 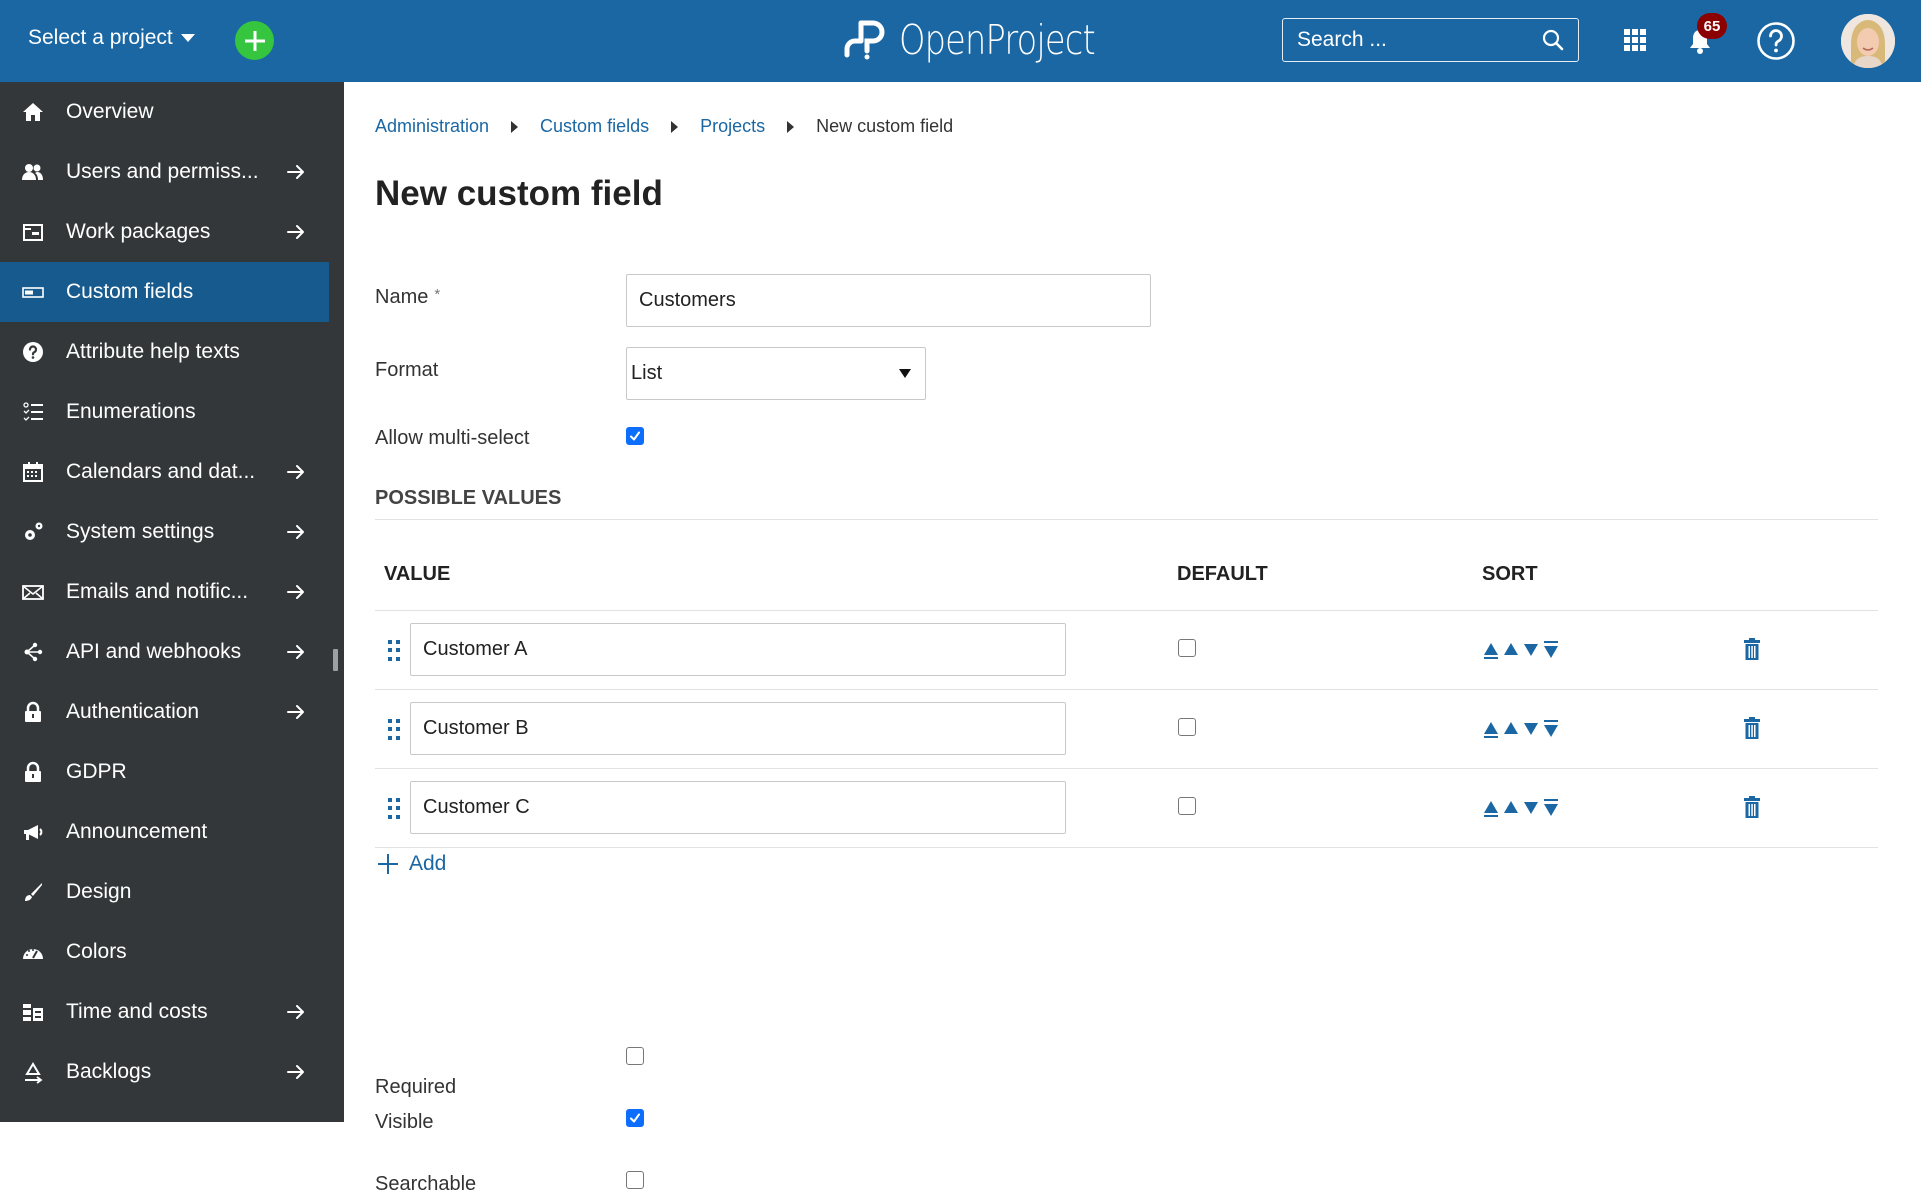 I want to click on brush-icon, so click(x=33, y=892).